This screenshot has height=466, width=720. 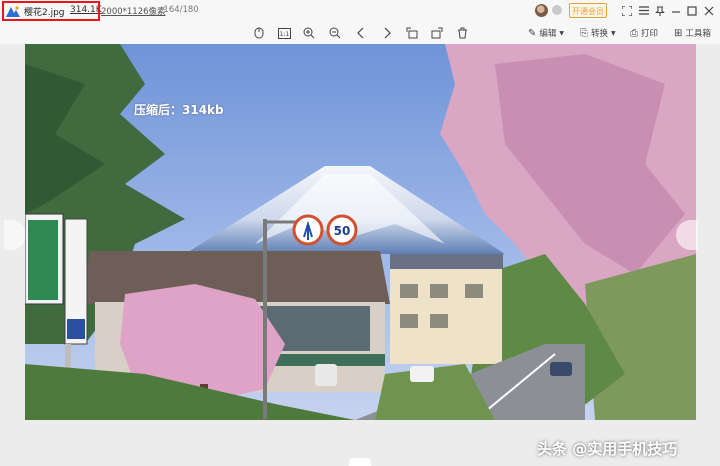 I want to click on previous-image-icon, so click(x=361, y=33).